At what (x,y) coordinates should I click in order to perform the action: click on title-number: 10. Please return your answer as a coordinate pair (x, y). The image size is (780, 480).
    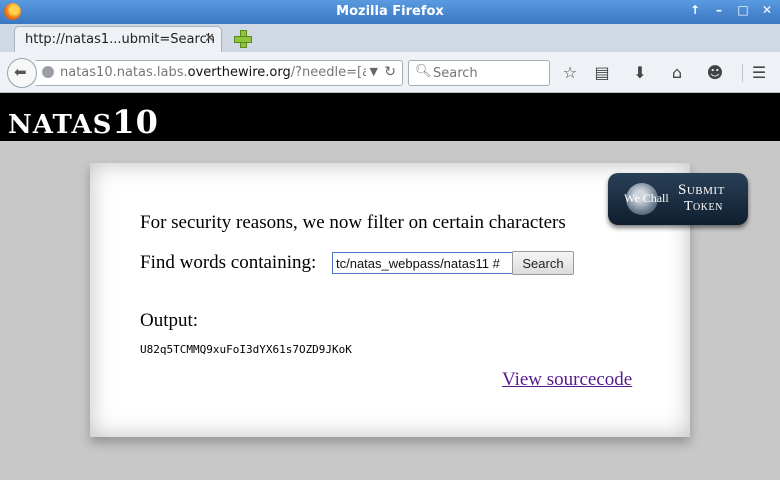
    Looking at the image, I should click on (135, 122).